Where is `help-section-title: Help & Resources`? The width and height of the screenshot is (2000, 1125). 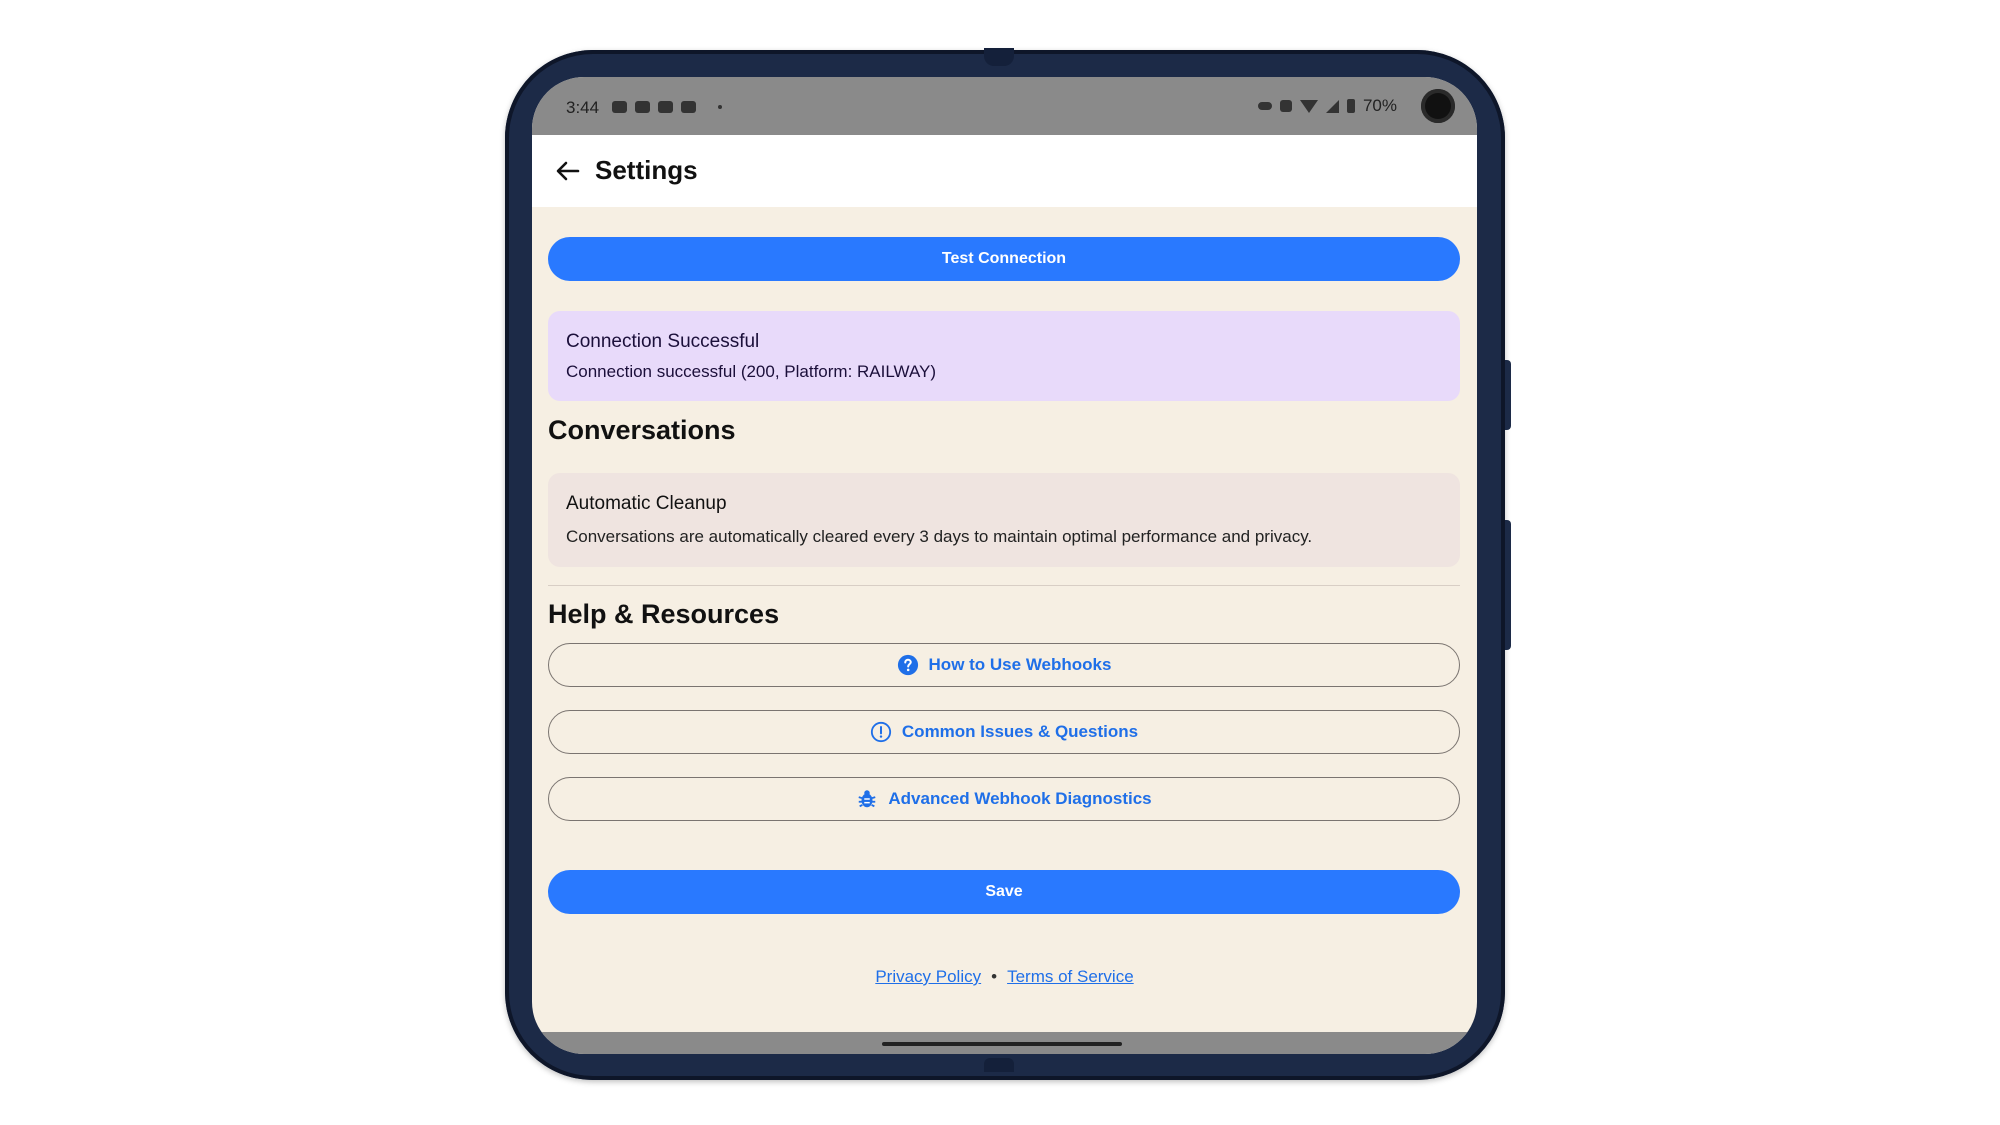 help-section-title: Help & Resources is located at coordinates (664, 614).